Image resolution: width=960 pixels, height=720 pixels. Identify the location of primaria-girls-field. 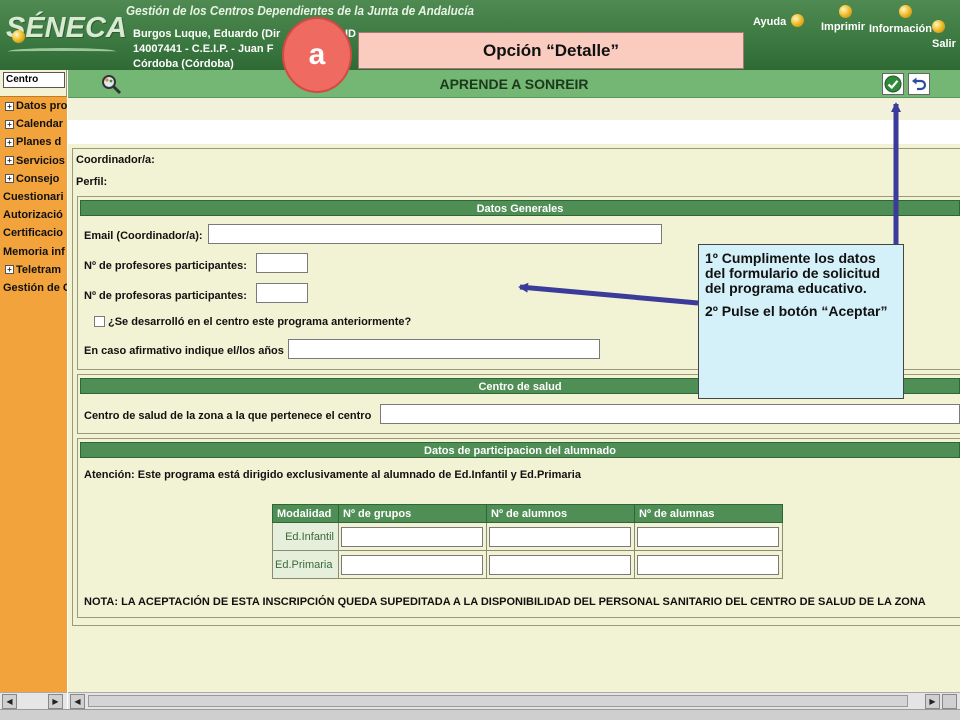
(708, 564).